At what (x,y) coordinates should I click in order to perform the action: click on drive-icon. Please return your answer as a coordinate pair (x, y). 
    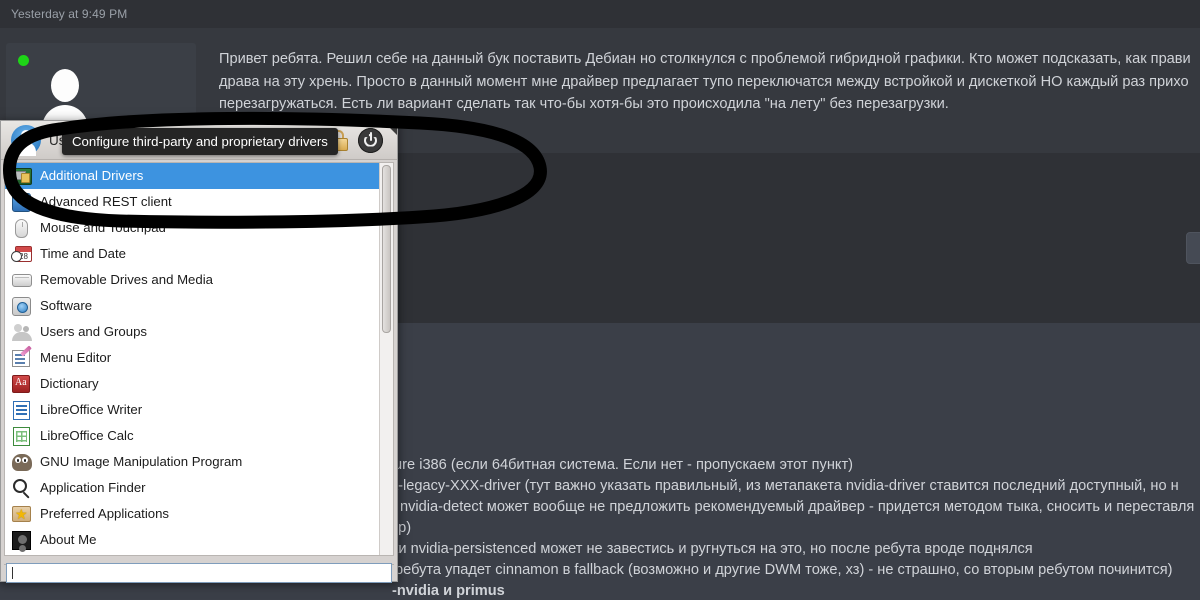
    Looking at the image, I should click on (22, 280).